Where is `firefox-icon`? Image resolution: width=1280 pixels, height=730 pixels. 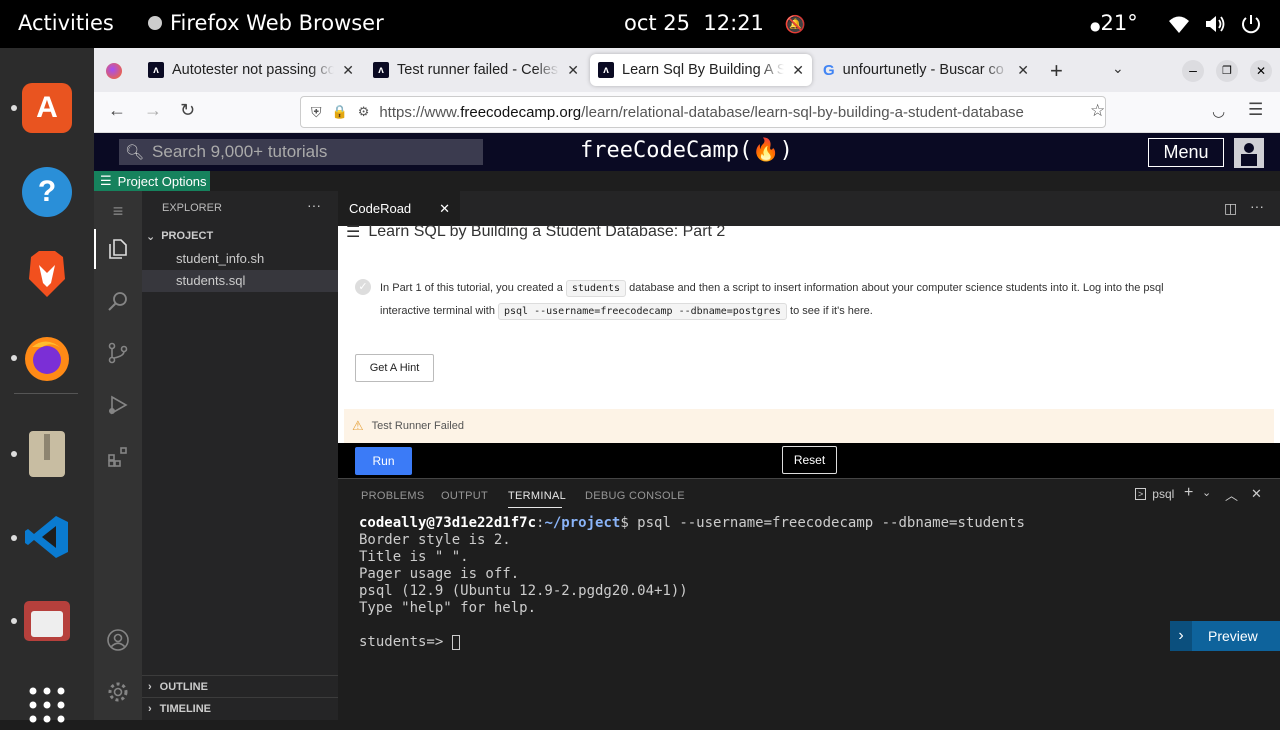 firefox-icon is located at coordinates (47, 358).